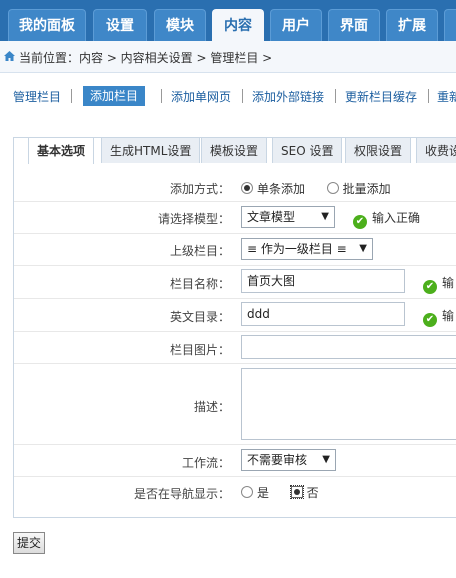 The image size is (456, 578). I want to click on link-add-single-page: 添加单网页, so click(201, 96).